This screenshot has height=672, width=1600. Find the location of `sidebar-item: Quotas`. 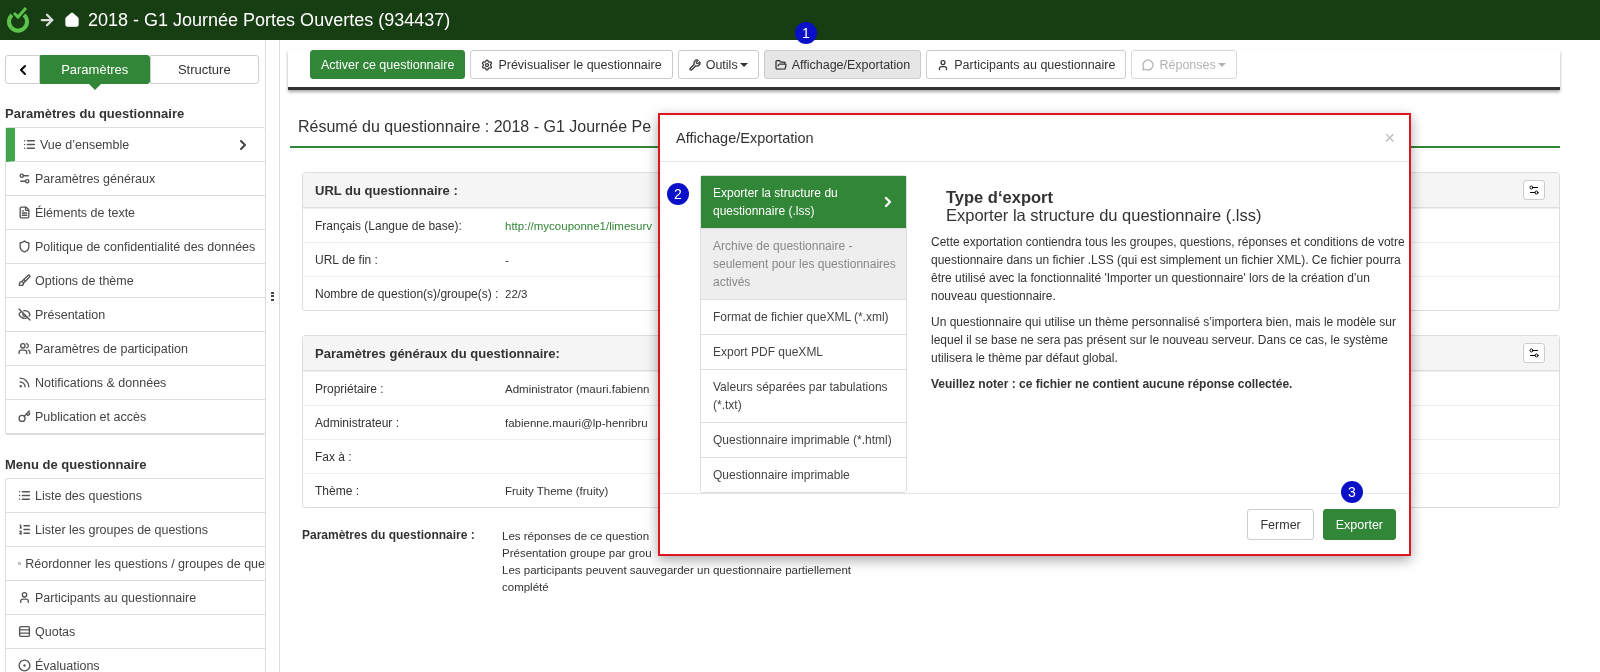

sidebar-item: Quotas is located at coordinates (135, 632).